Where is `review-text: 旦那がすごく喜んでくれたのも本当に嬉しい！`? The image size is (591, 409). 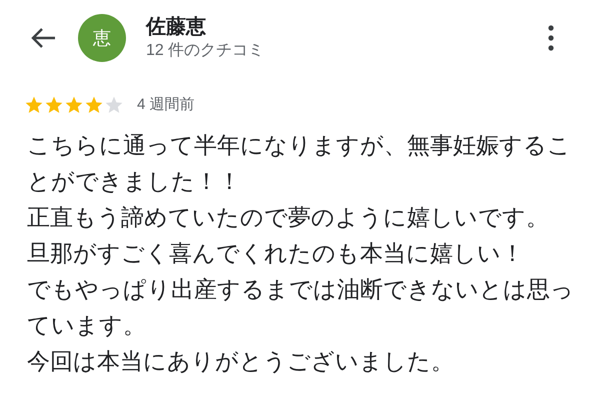 review-text: 旦那がすごく喜んでくれたのも本当に嬉しい！ is located at coordinates (276, 253).